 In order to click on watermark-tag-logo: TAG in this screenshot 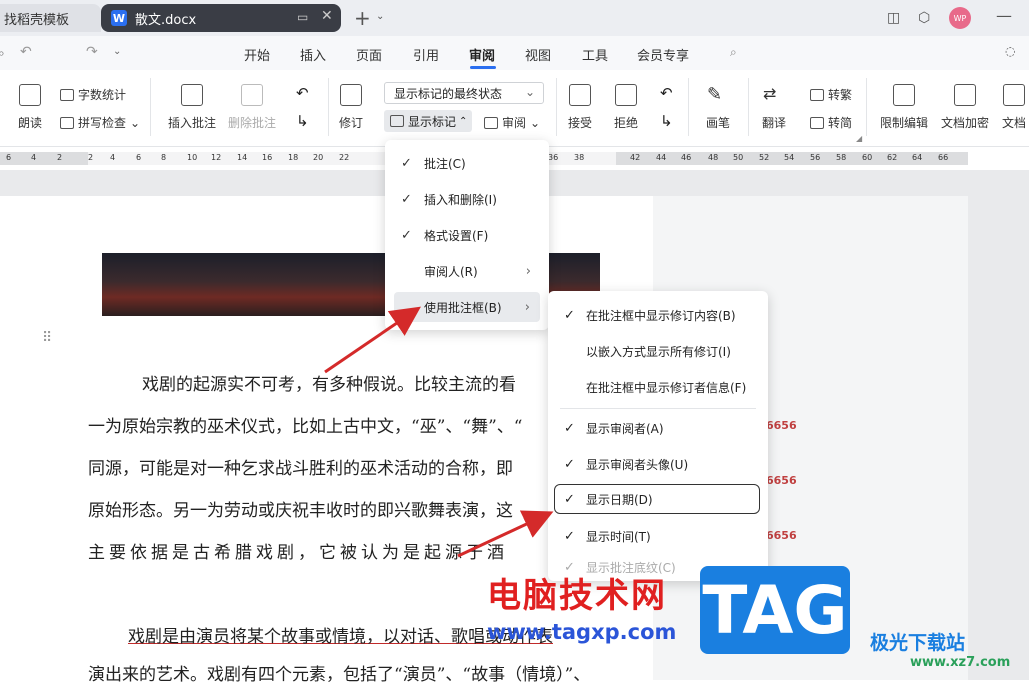, I will do `click(775, 610)`.